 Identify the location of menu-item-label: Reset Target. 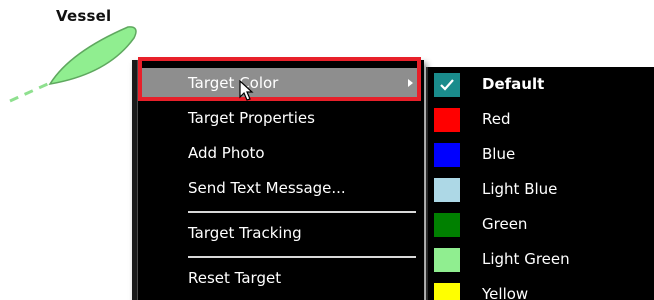
(235, 278).